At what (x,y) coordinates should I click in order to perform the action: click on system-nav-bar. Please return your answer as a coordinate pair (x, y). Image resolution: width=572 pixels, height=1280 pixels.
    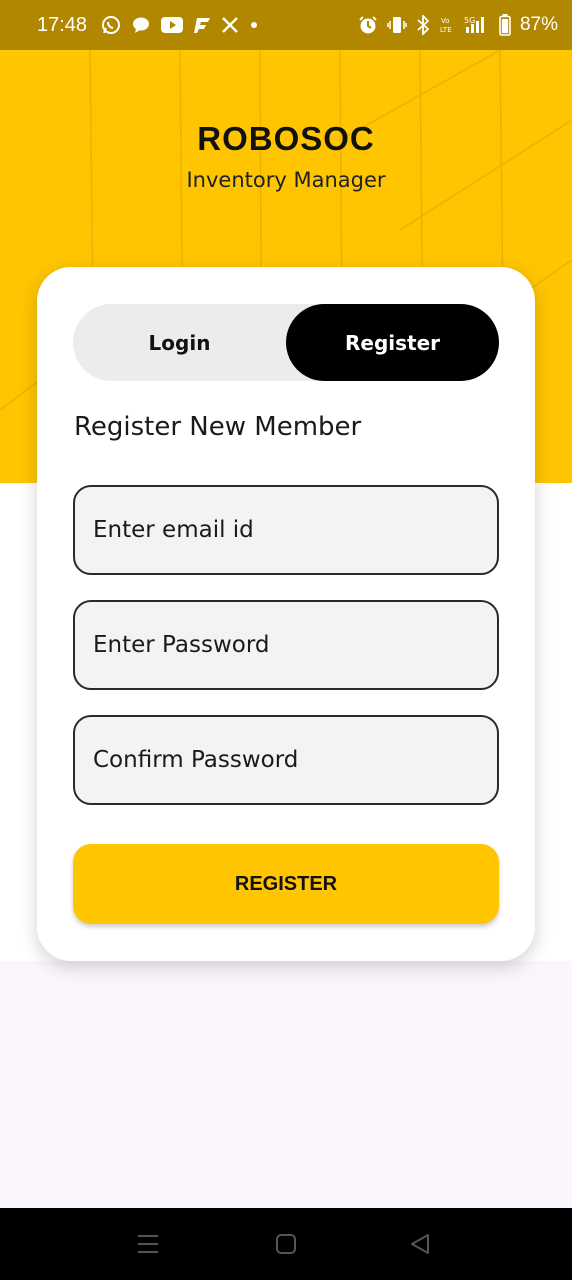
    Looking at the image, I should click on (286, 1244).